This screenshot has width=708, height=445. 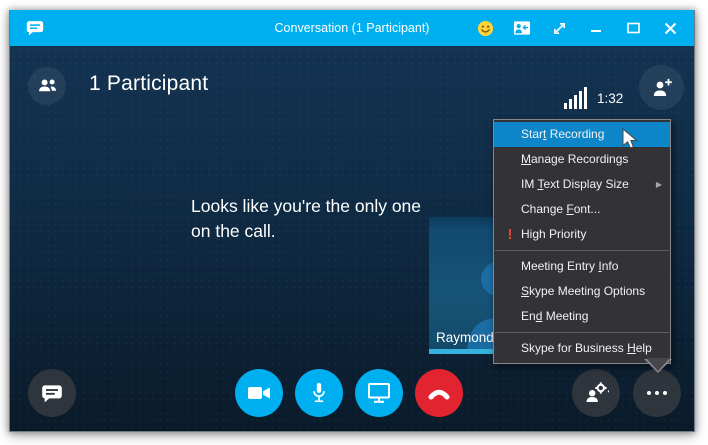 I want to click on expand-arrows-icon, so click(x=559, y=28).